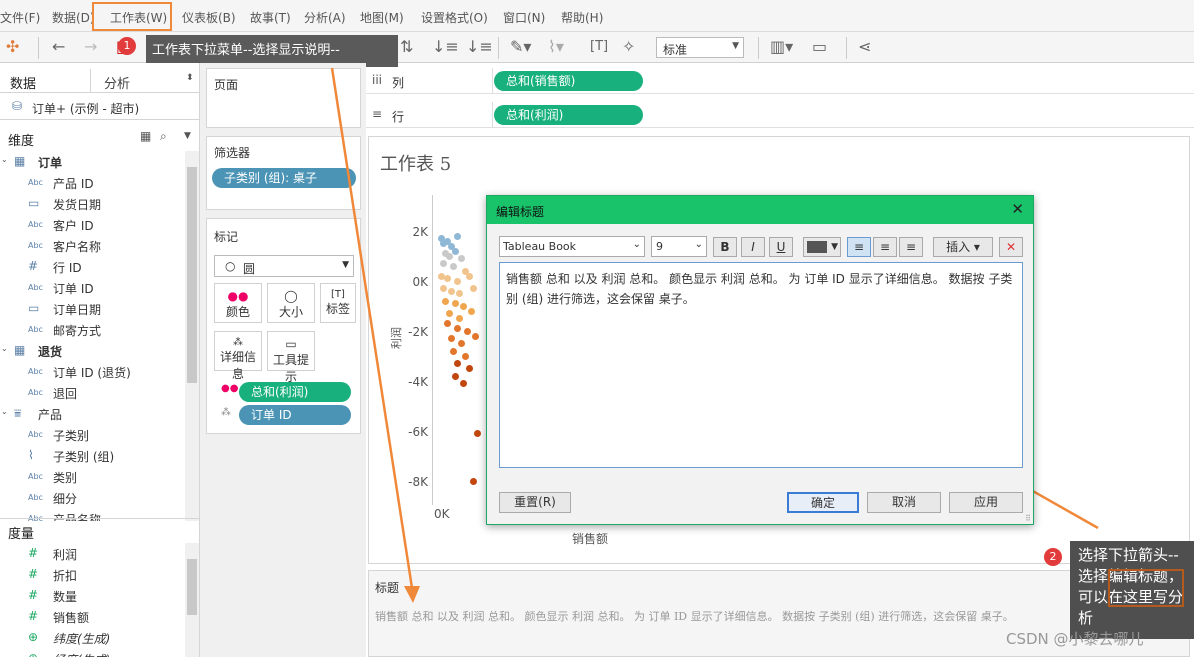 This screenshot has height=657, width=1194. What do you see at coordinates (904, 502) in the screenshot?
I see `cancel-button: 取消` at bounding box center [904, 502].